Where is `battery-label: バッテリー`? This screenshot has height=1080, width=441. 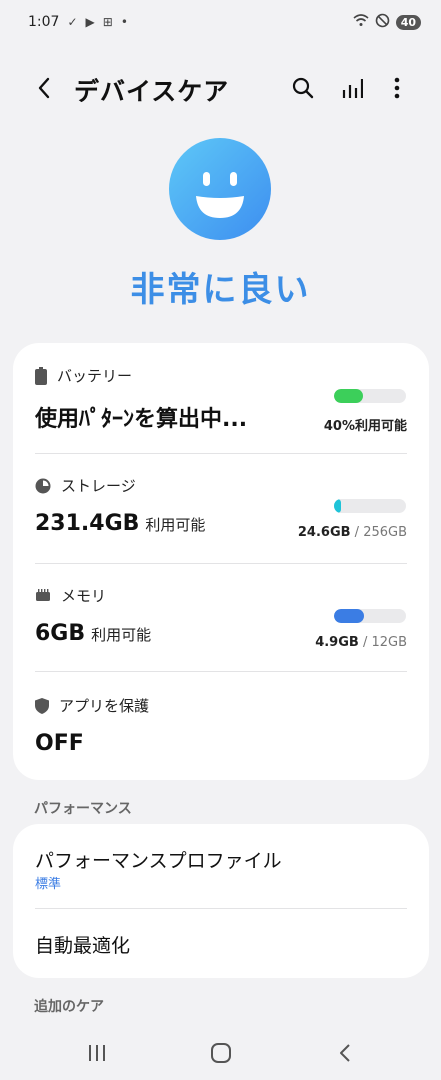
battery-label: バッテリー is located at coordinates (95, 376).